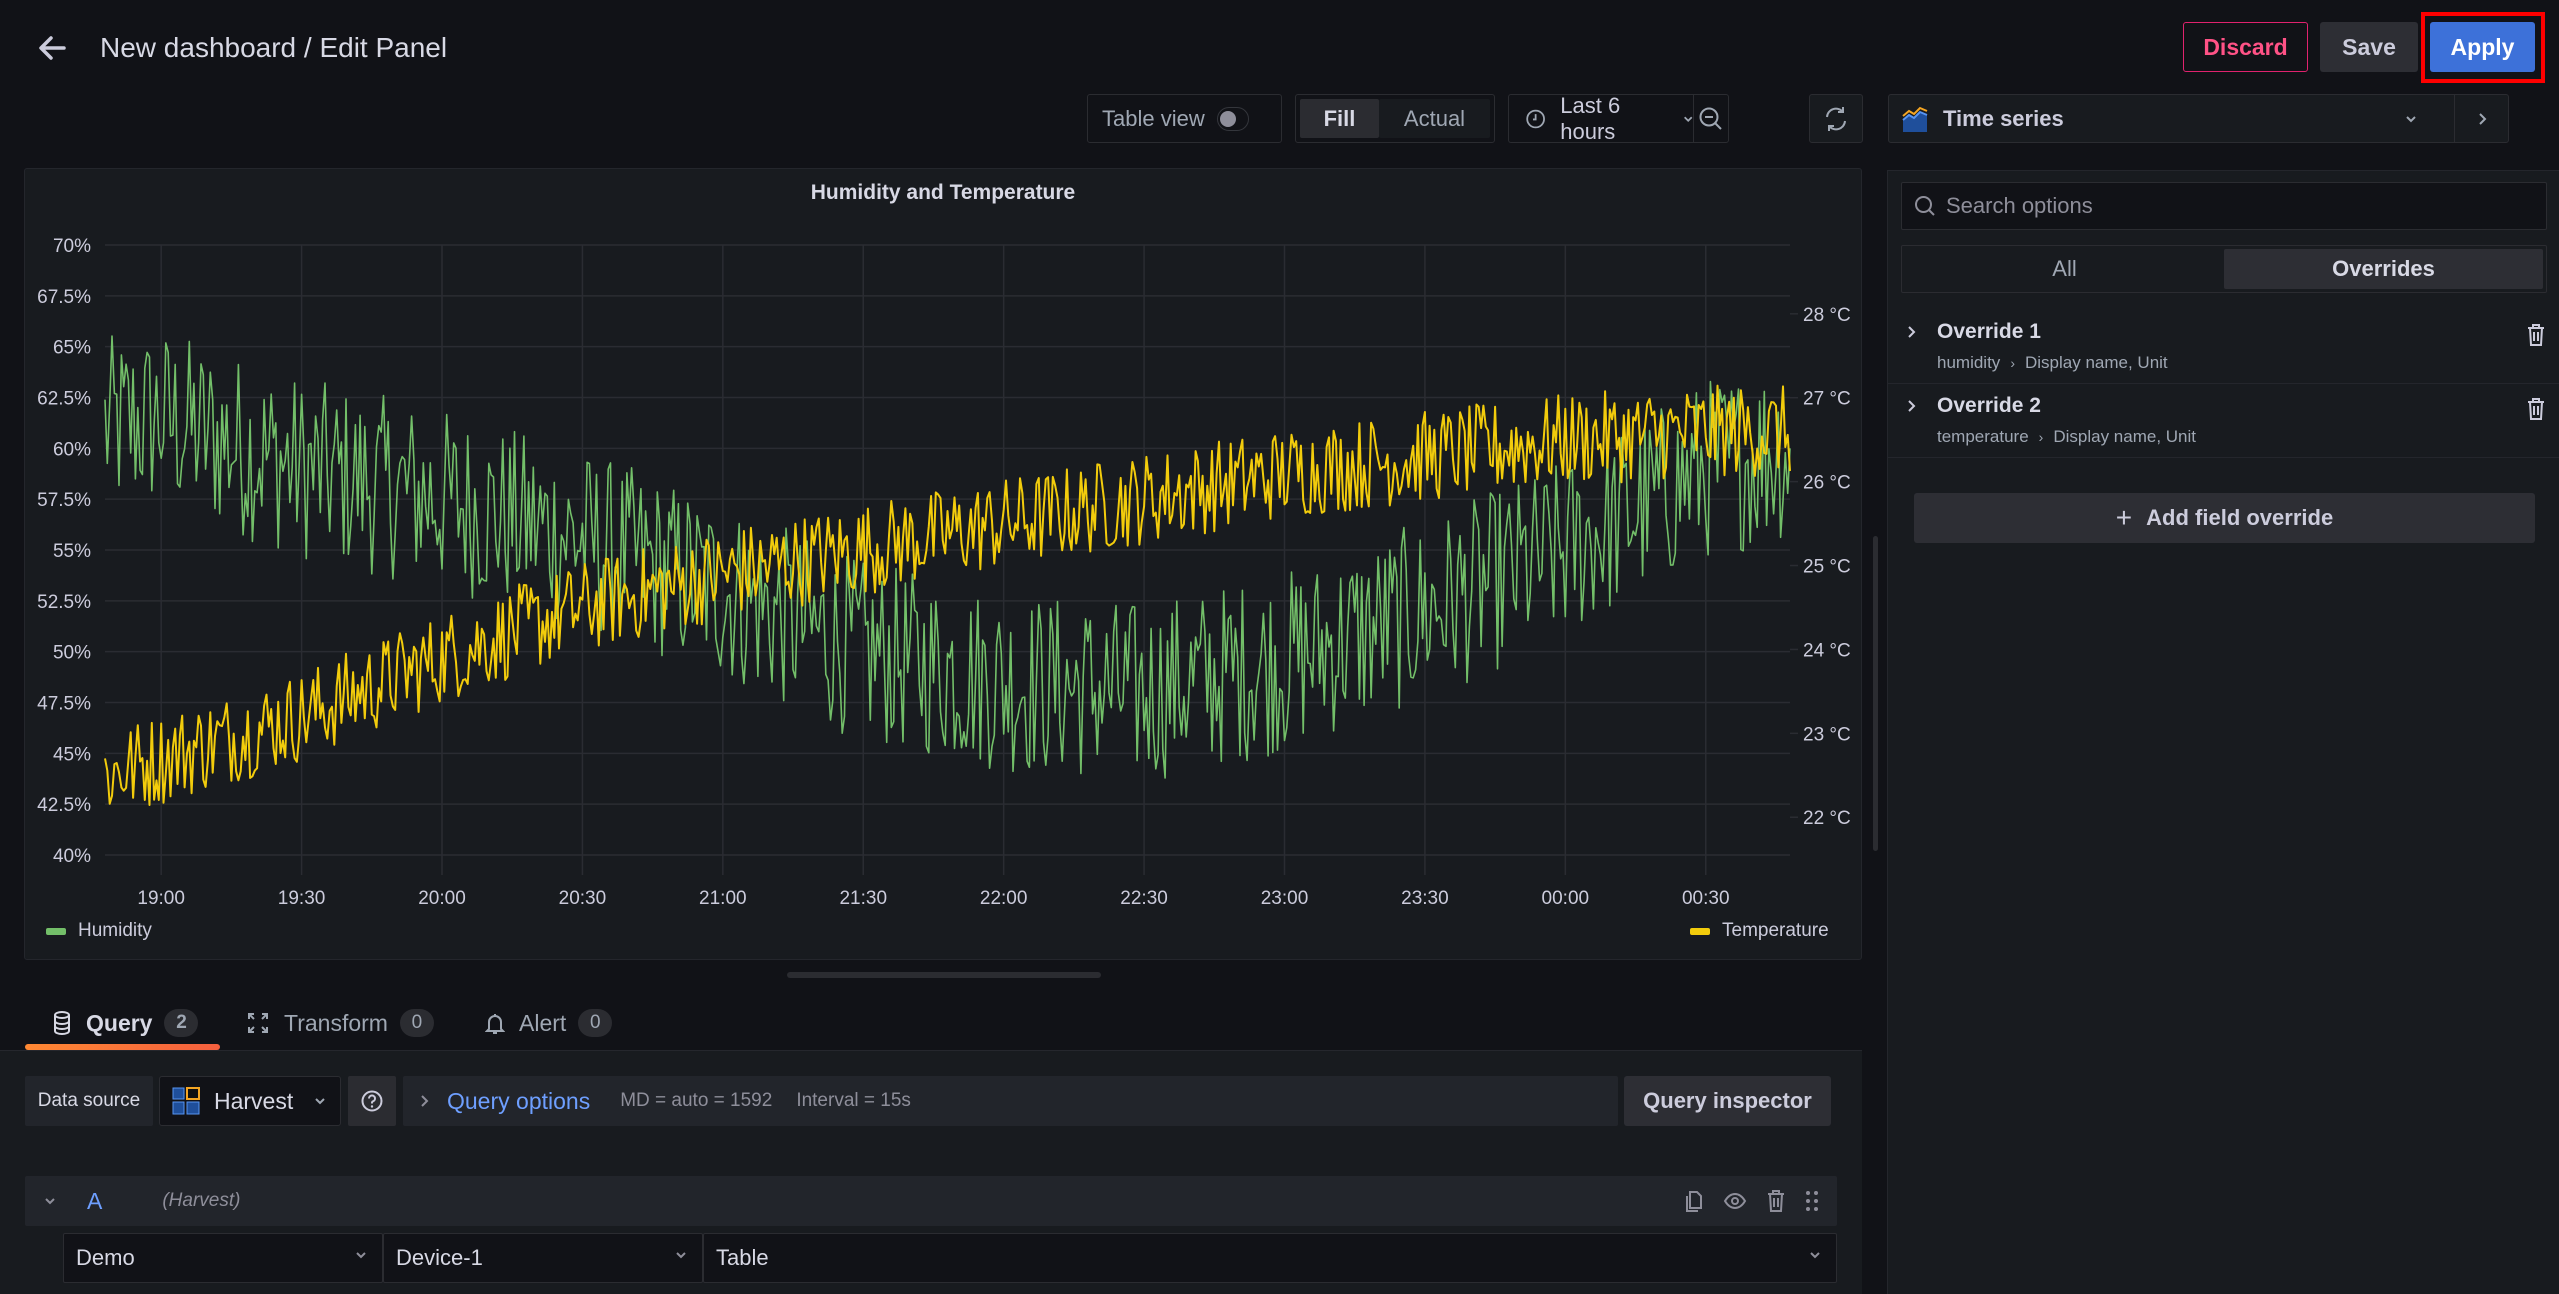 This screenshot has height=1294, width=2559. I want to click on data-source-name: Harvest, so click(254, 1100).